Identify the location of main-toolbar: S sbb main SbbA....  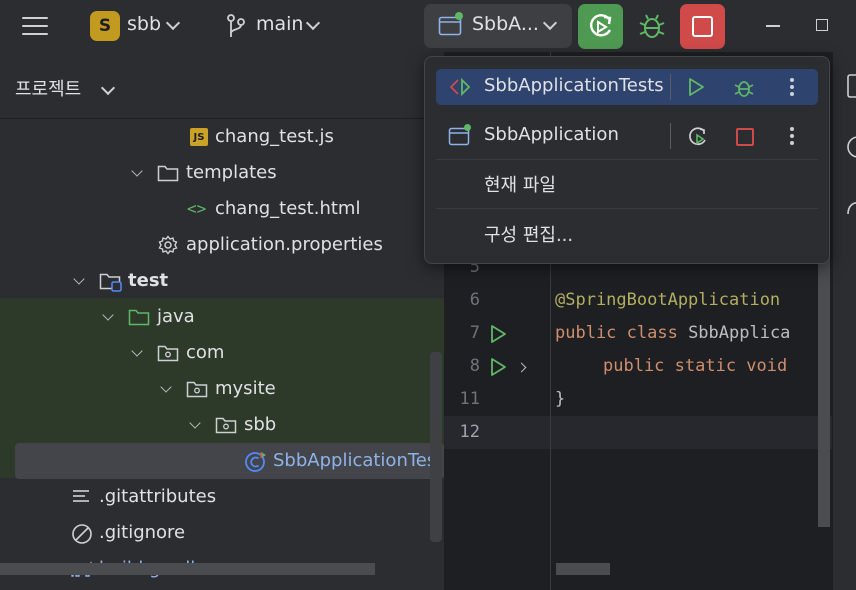
(428, 26).